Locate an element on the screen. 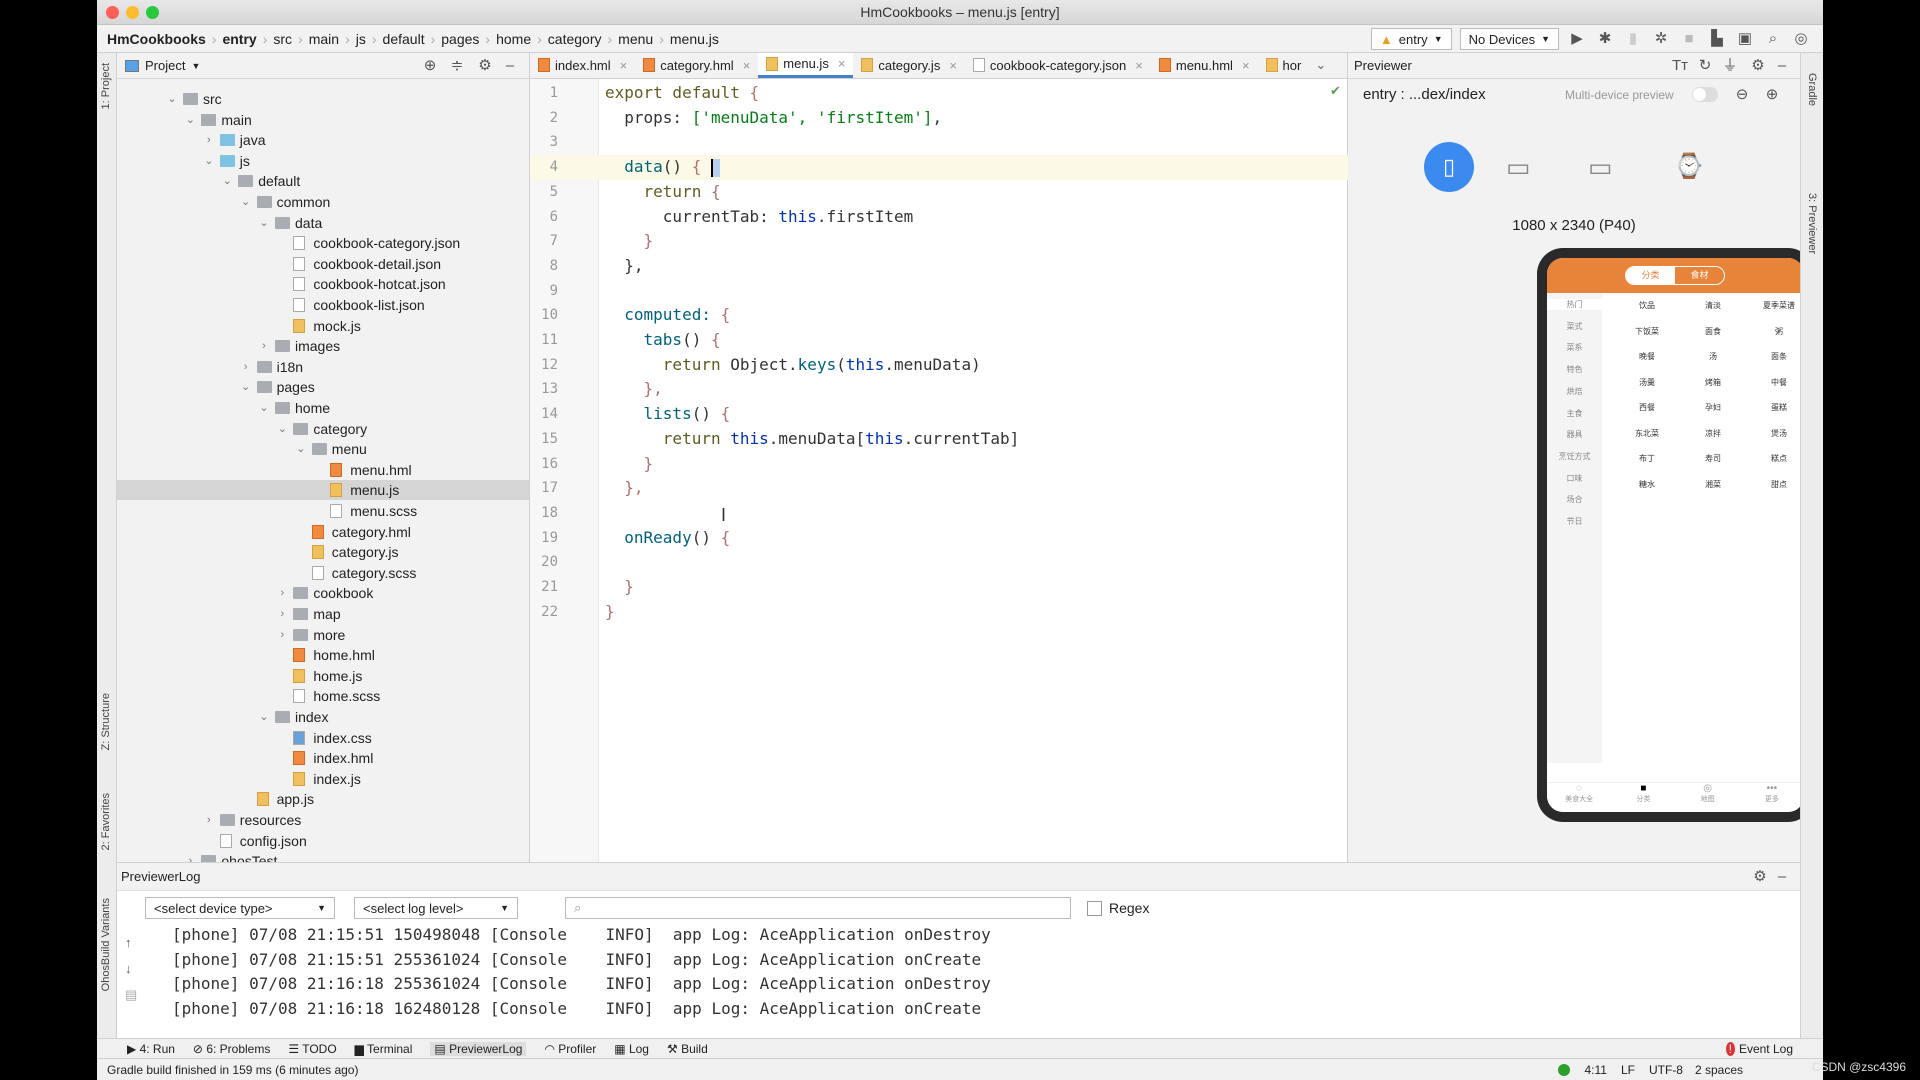  breadcrumb-item: category is located at coordinates (575, 39).